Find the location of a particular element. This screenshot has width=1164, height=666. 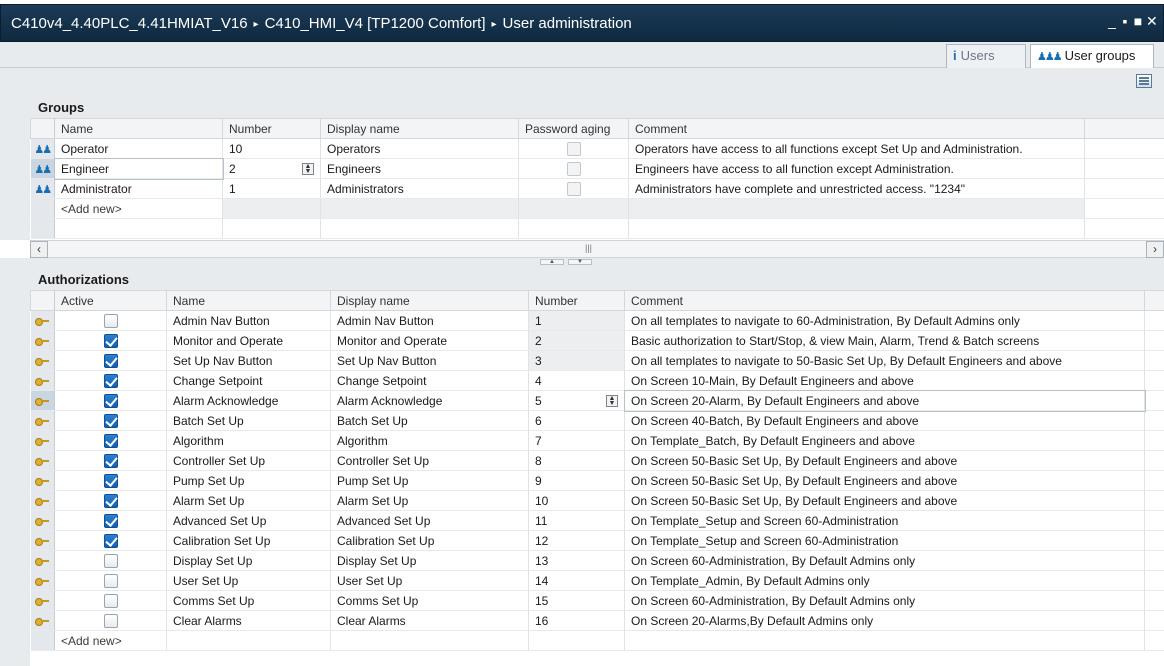

authorization-name: User Set Up is located at coordinates (248, 580).